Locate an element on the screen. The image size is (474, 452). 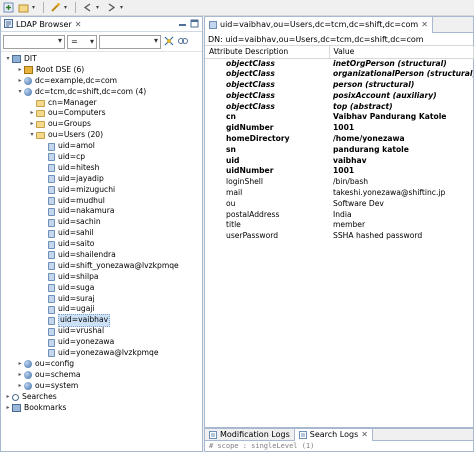
attribute-value: /bin/bash is located at coordinates (401, 182).